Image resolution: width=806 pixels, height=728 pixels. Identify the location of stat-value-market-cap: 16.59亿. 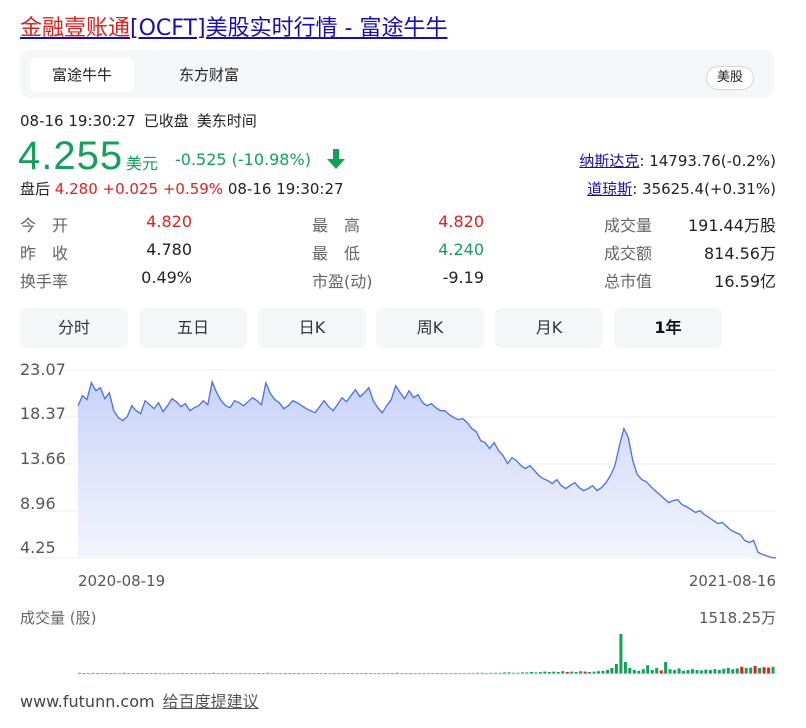
(745, 281).